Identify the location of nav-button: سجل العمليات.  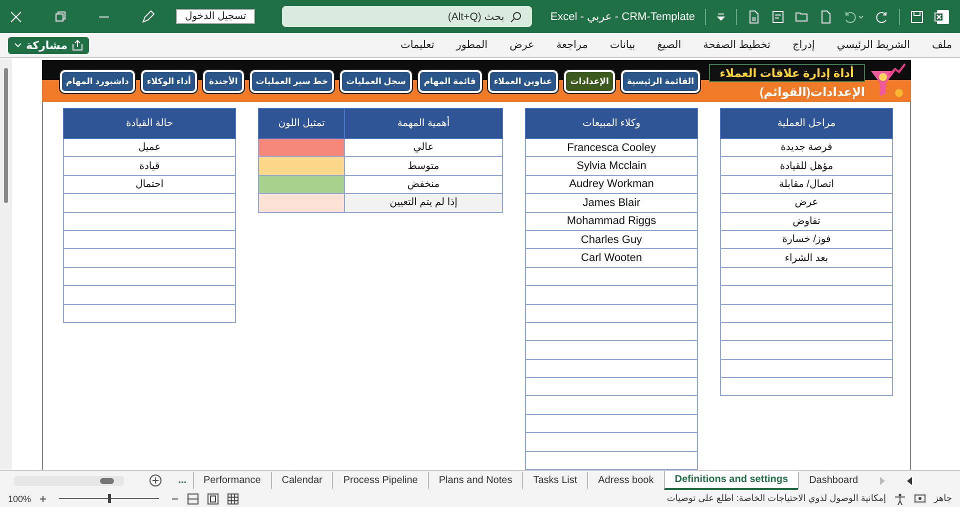
(376, 81).